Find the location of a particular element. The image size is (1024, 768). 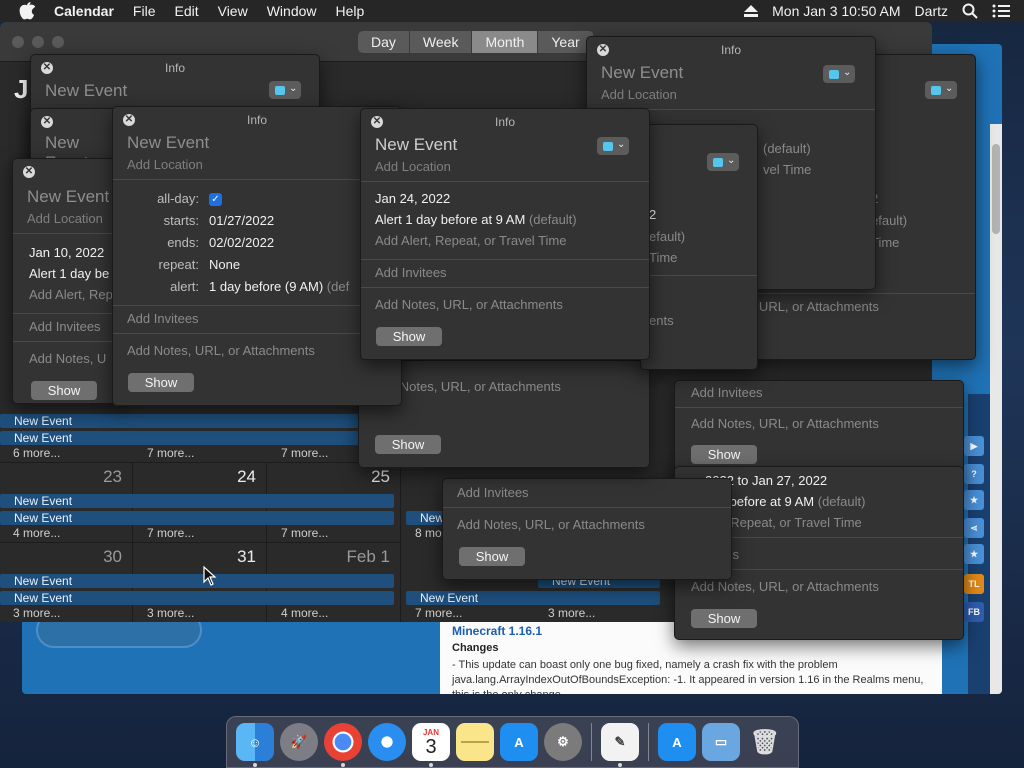

notification-center-icon is located at coordinates (1001, 11).